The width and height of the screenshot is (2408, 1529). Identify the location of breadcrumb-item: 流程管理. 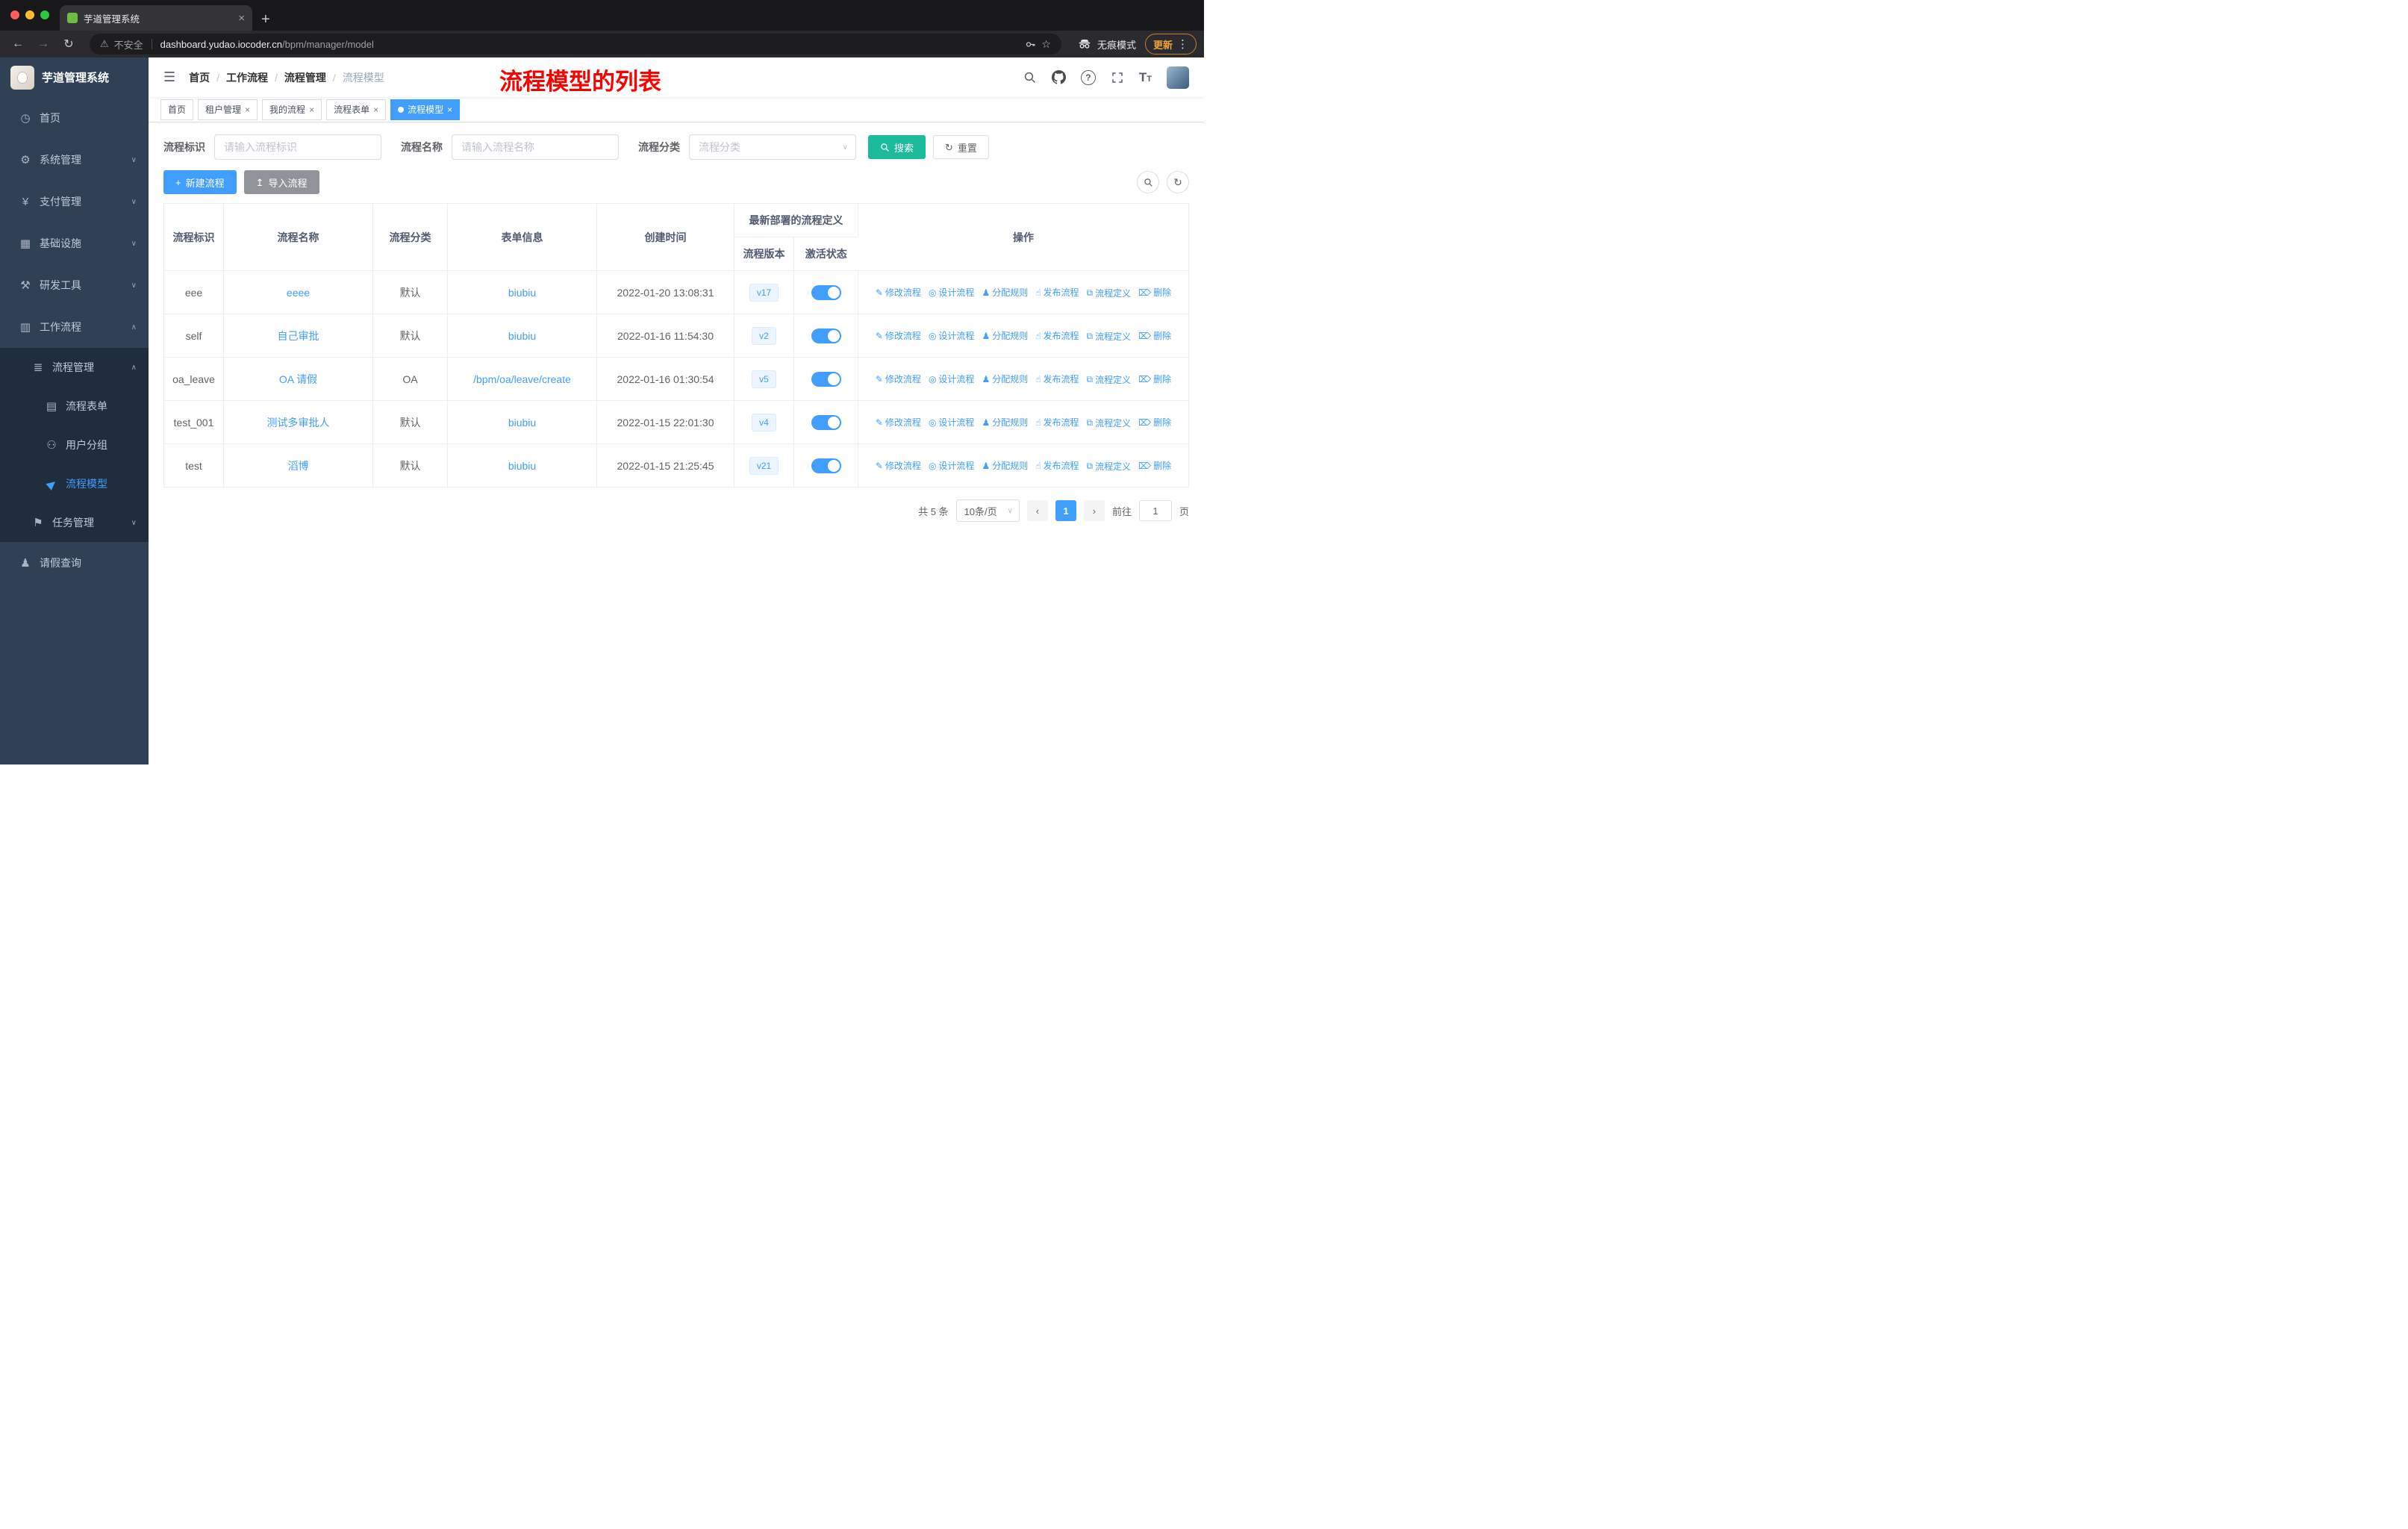
(305, 78).